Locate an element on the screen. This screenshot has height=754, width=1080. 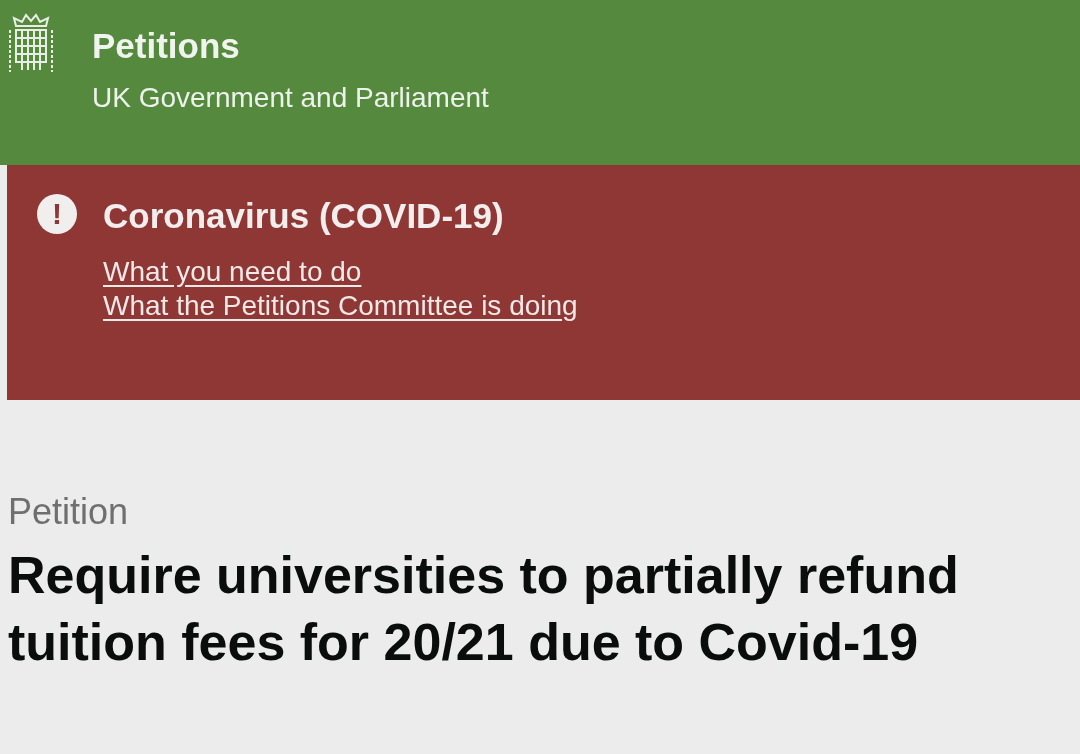
alert-heading: Coronavirus (COVID-19) is located at coordinates (304, 216).